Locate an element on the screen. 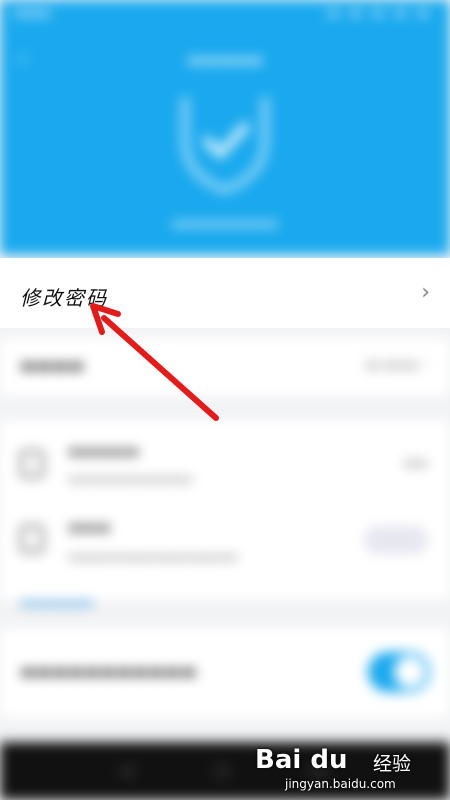 This screenshot has height=800, width=450. watermark-url: jingyan.baidu.com is located at coordinates (340, 784).